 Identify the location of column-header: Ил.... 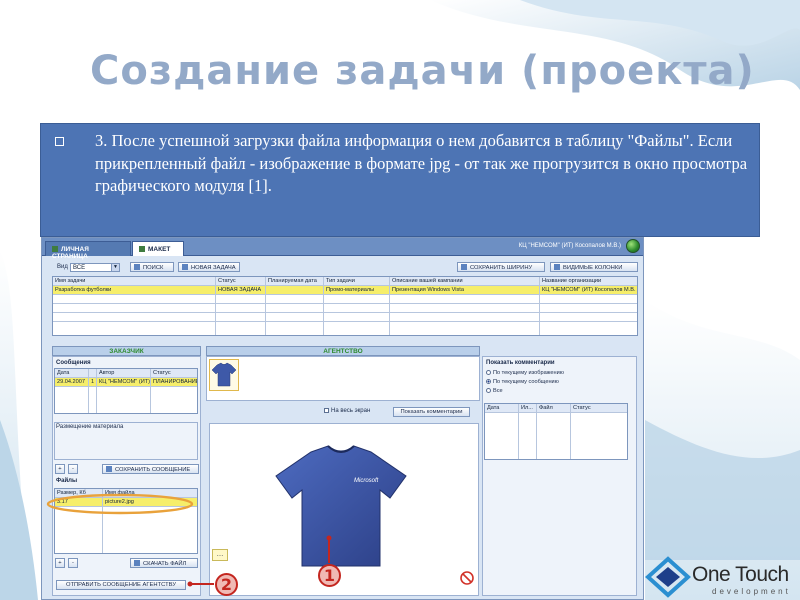
(528, 408).